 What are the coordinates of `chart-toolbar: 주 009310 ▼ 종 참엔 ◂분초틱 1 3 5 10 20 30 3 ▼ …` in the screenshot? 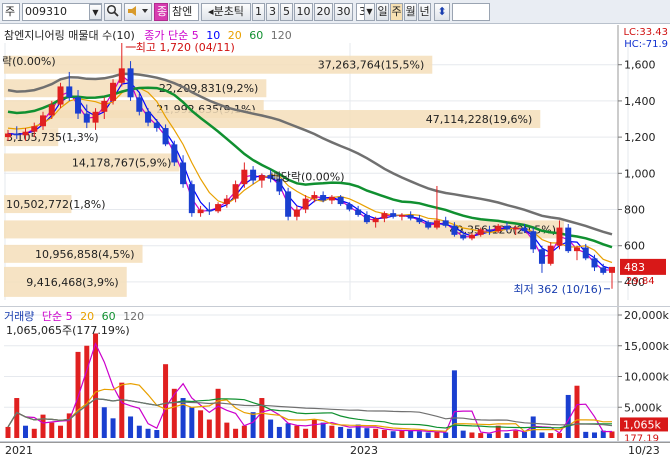 It's located at (335, 12).